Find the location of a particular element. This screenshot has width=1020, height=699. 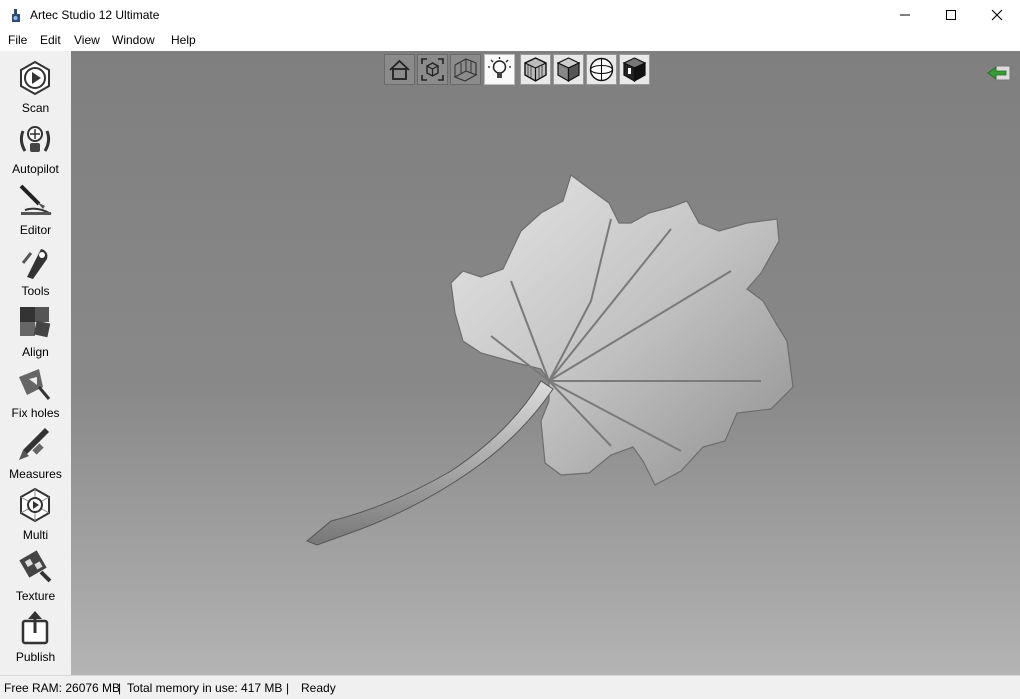

sidebar-item-fix-holes: Fix holes is located at coordinates (35, 391).